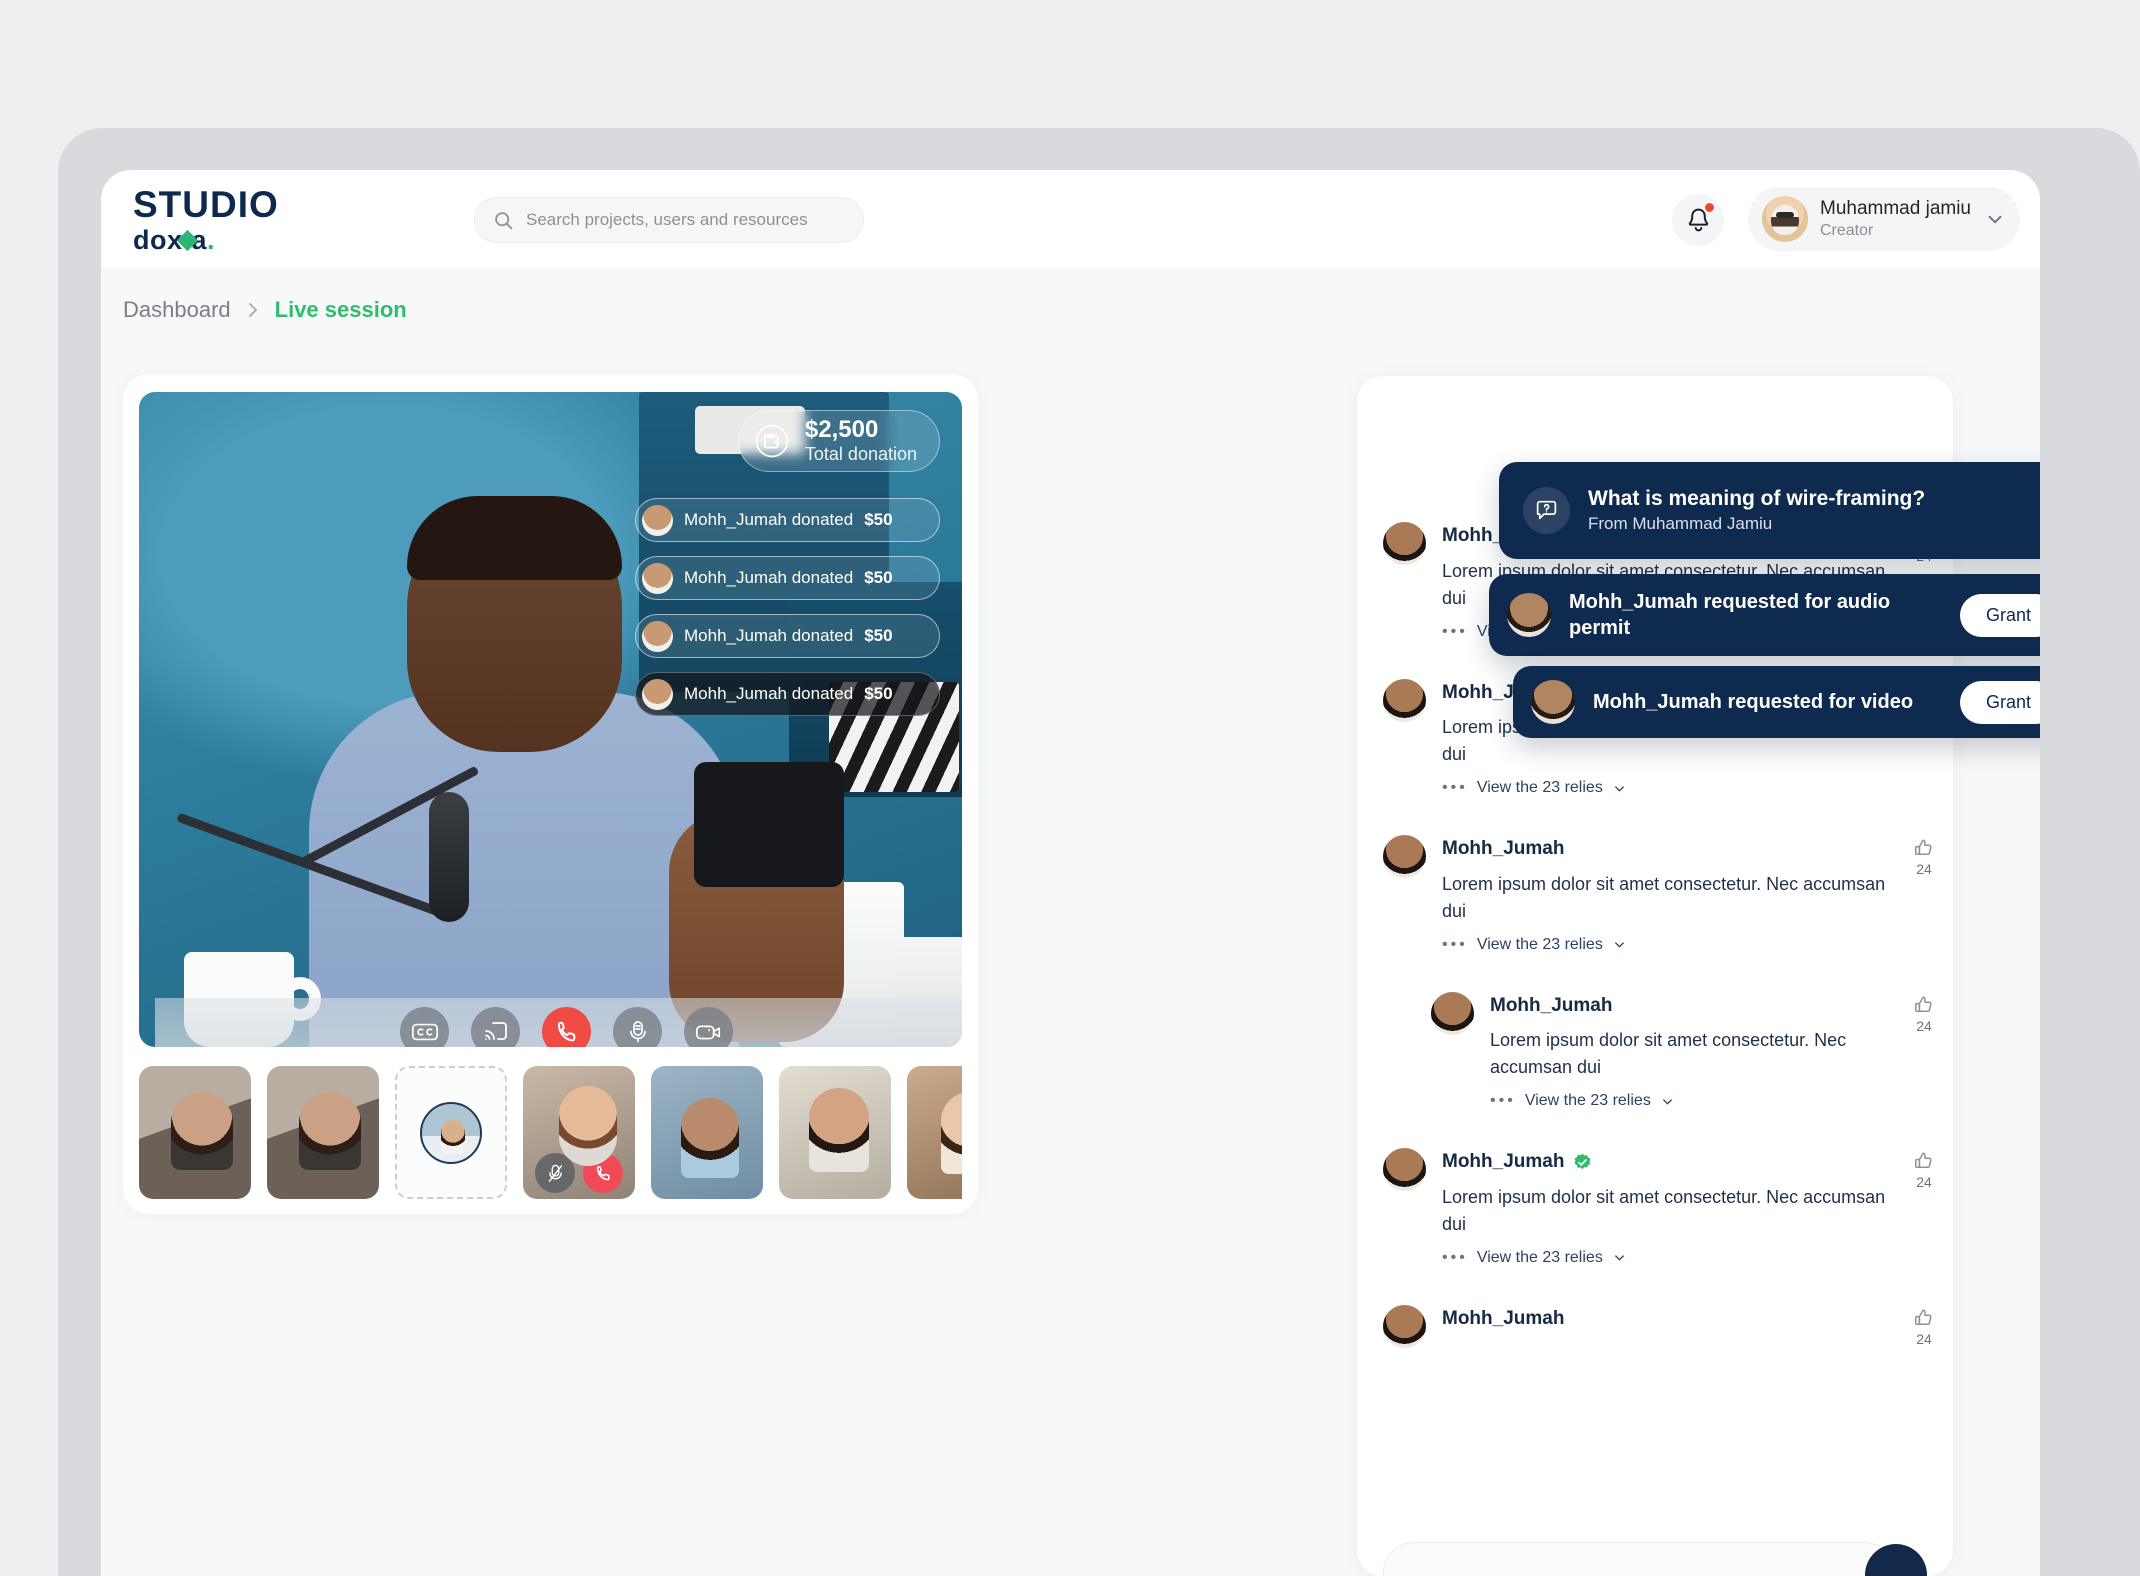 The height and width of the screenshot is (1576, 2140). Describe the element at coordinates (1698, 220) in the screenshot. I see `notifications-bell-button` at that location.